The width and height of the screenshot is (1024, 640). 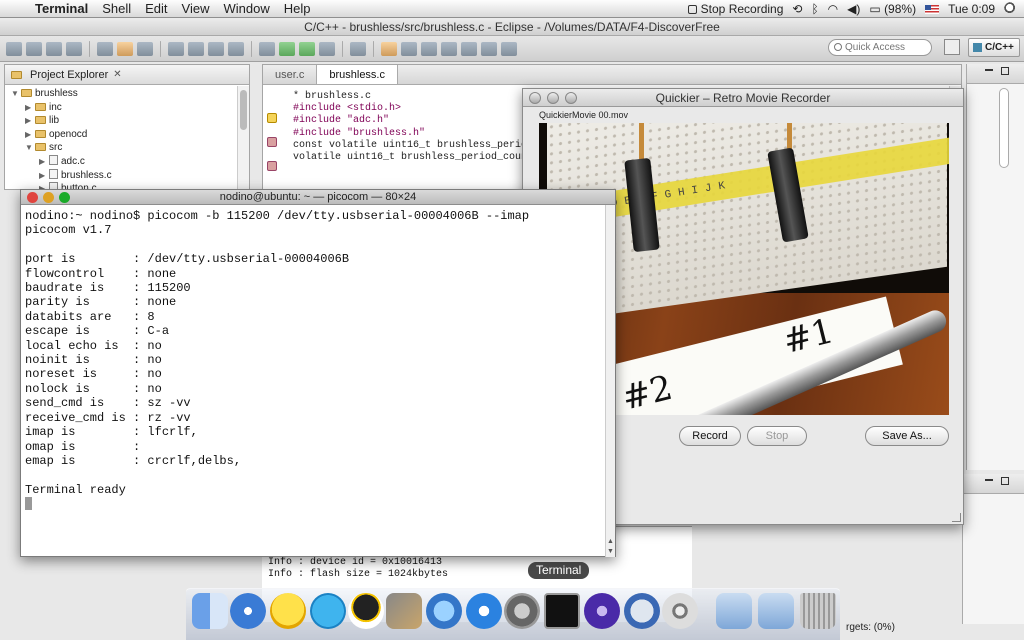 What do you see at coordinates (145, 48) in the screenshot?
I see `clean-icon` at bounding box center [145, 48].